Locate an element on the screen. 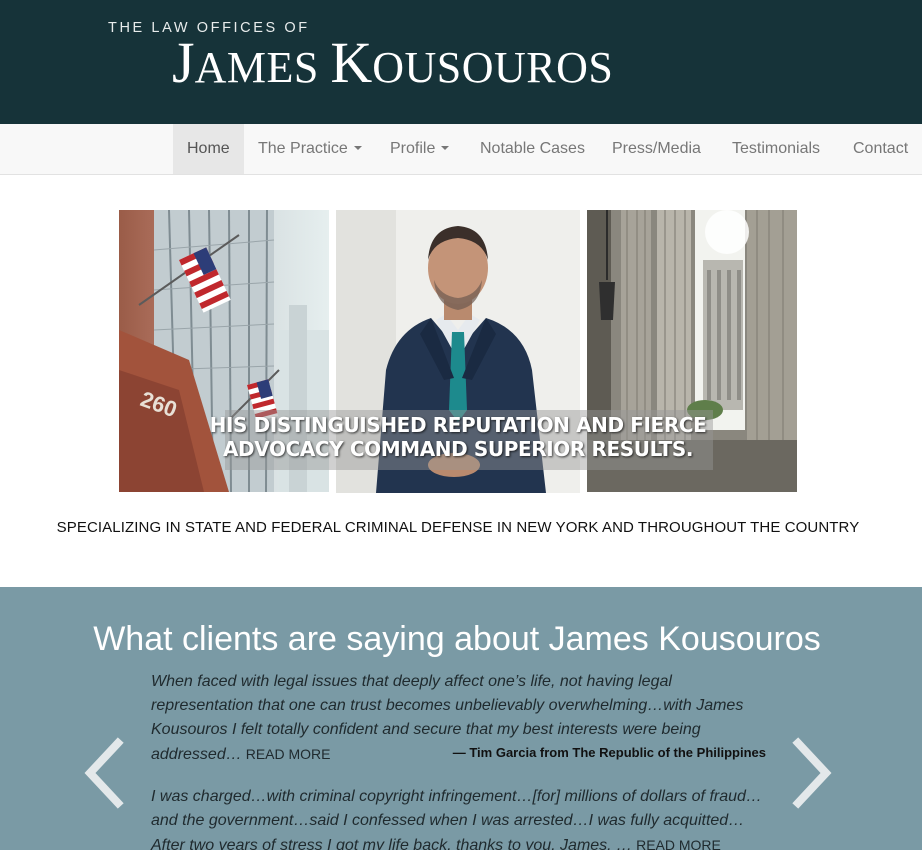 Image resolution: width=922 pixels, height=850 pixels. nav-the-practice-label: The Practice is located at coordinates (303, 148).